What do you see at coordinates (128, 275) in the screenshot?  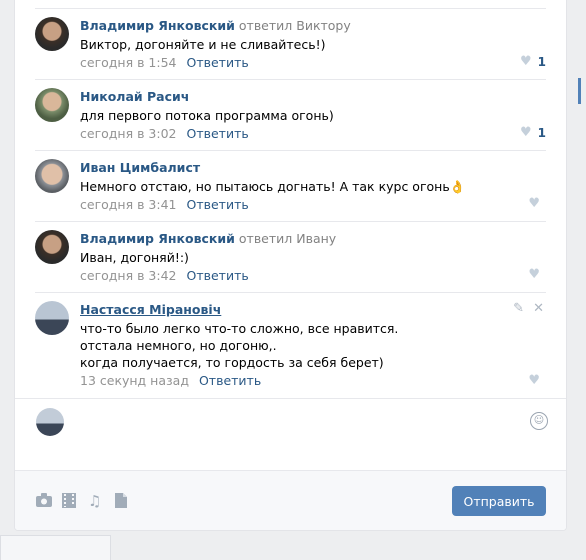 I see `comment-time: сегодня в 3:42` at bounding box center [128, 275].